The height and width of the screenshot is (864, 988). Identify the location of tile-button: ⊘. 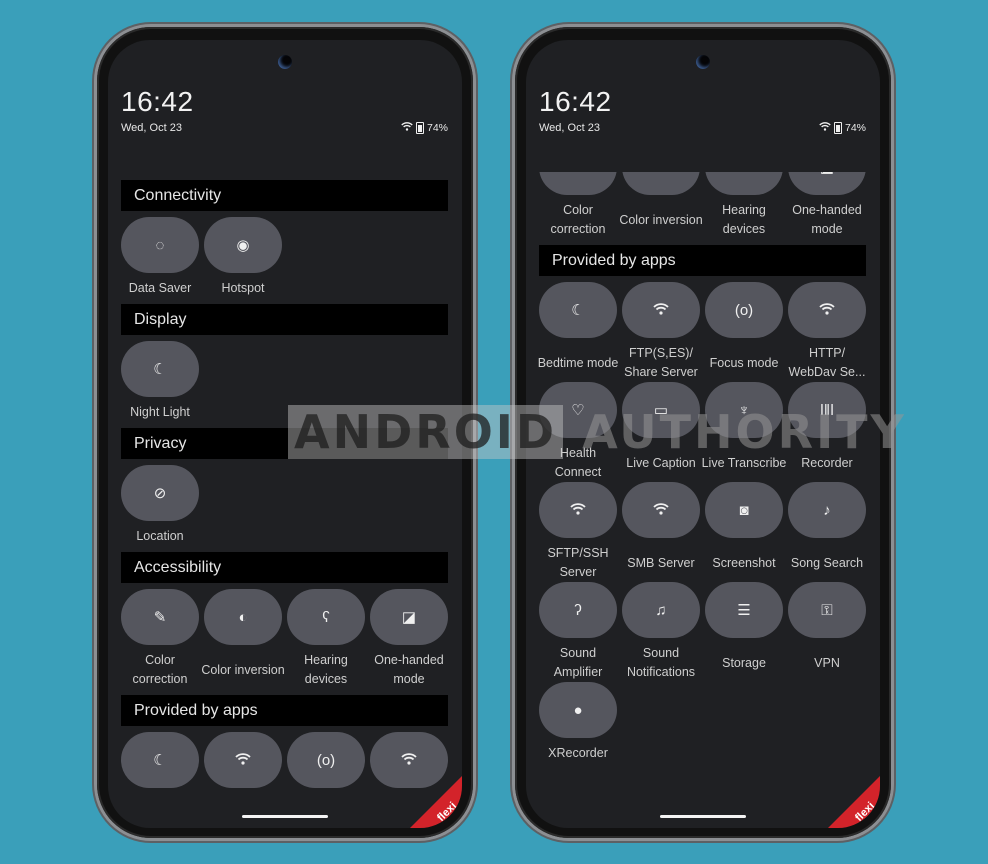
(160, 493).